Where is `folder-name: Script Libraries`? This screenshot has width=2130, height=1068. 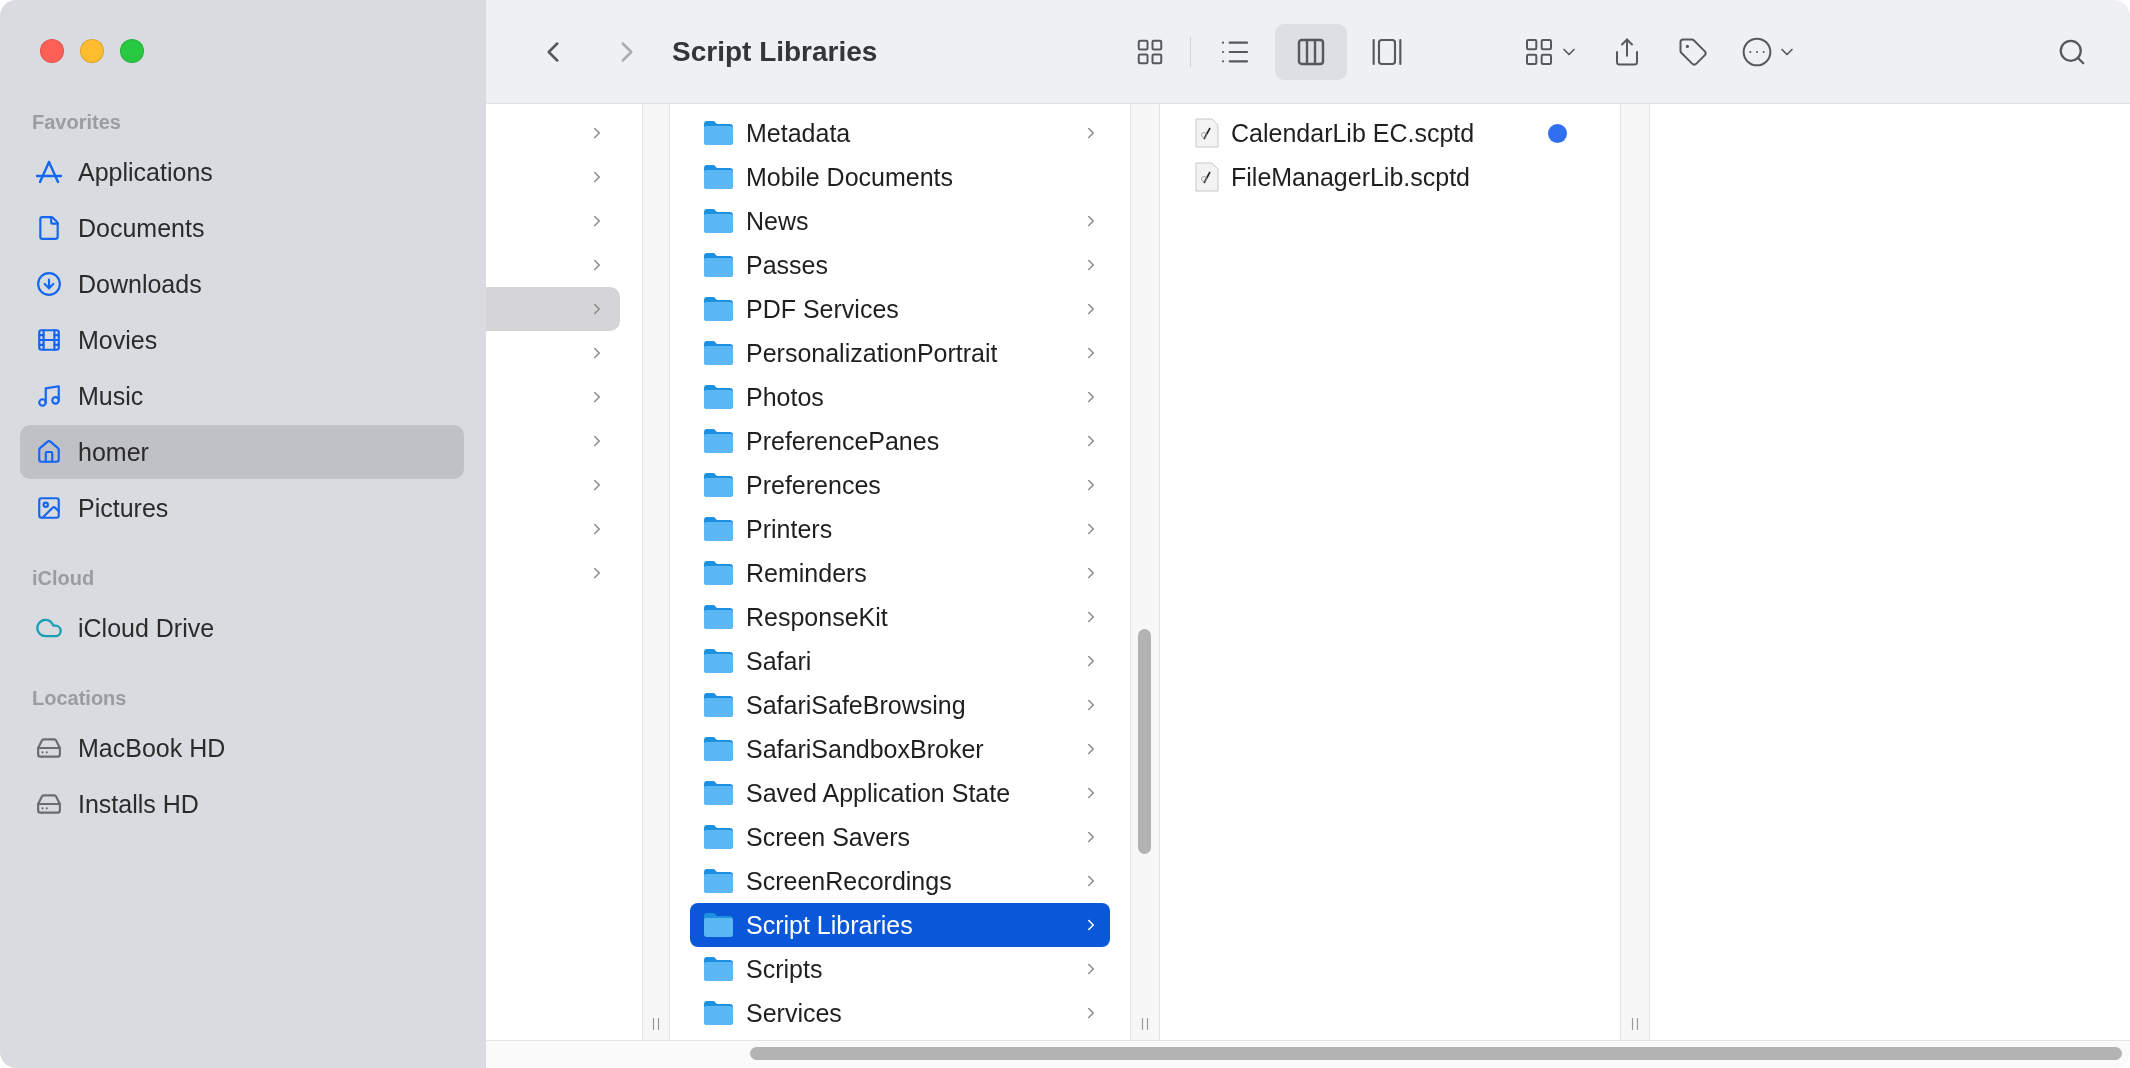
folder-name: Script Libraries is located at coordinates (830, 925).